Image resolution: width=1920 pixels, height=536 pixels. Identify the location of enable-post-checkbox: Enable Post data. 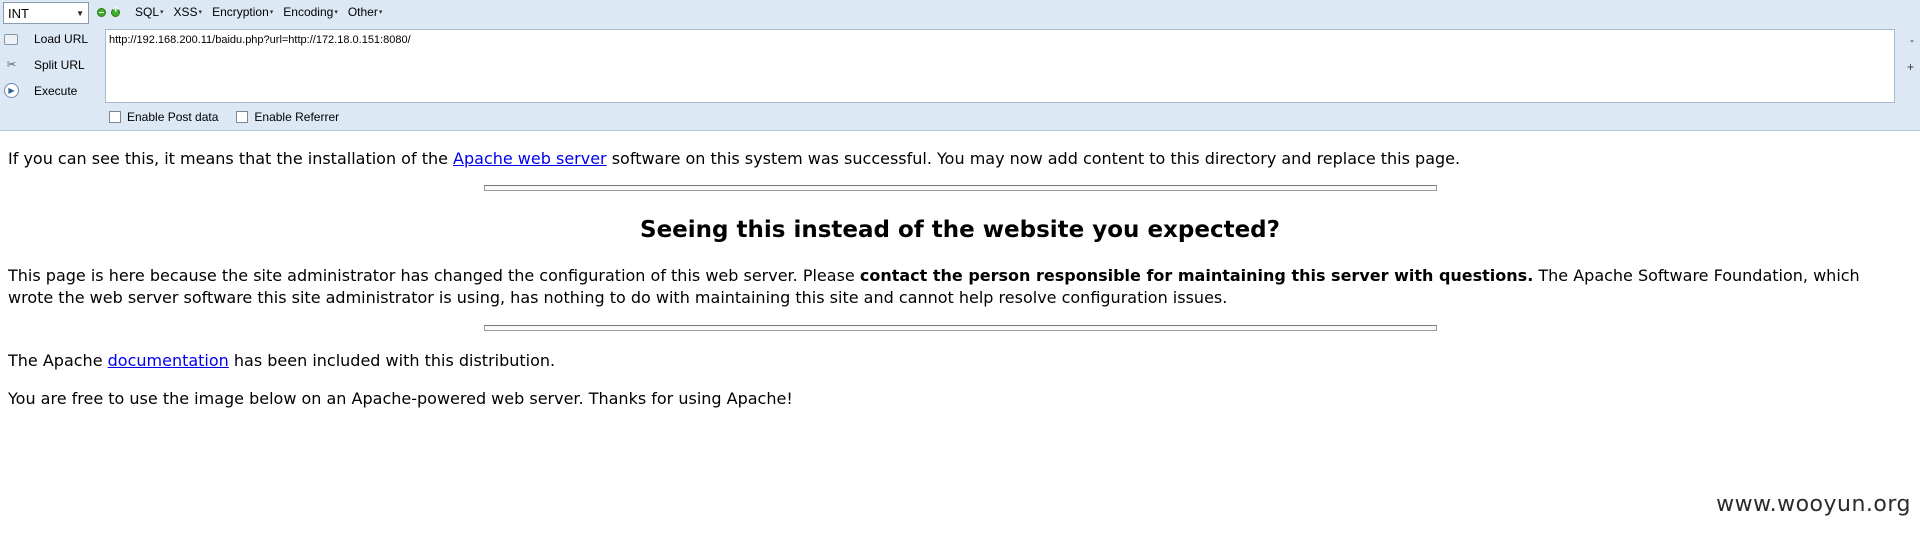
(163, 117).